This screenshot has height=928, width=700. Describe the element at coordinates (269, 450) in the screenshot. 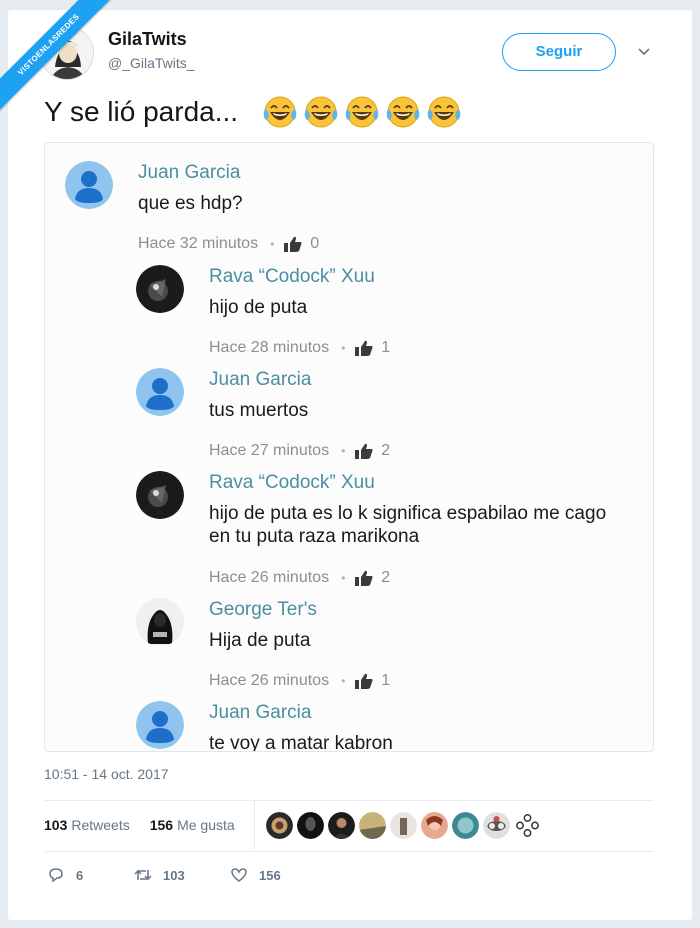

I see `comment-time: Hace 27 minutos` at that location.